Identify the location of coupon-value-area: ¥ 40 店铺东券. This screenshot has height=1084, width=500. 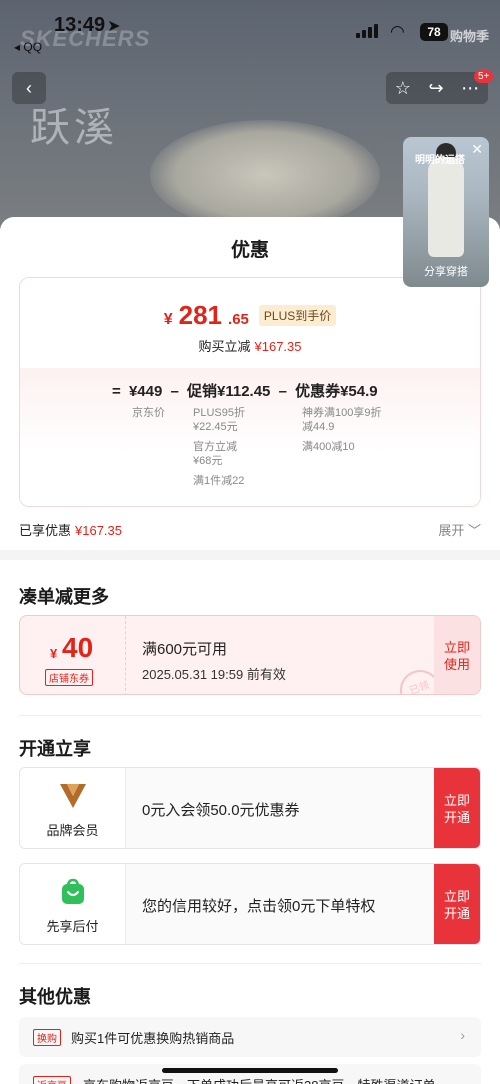
(73, 655).